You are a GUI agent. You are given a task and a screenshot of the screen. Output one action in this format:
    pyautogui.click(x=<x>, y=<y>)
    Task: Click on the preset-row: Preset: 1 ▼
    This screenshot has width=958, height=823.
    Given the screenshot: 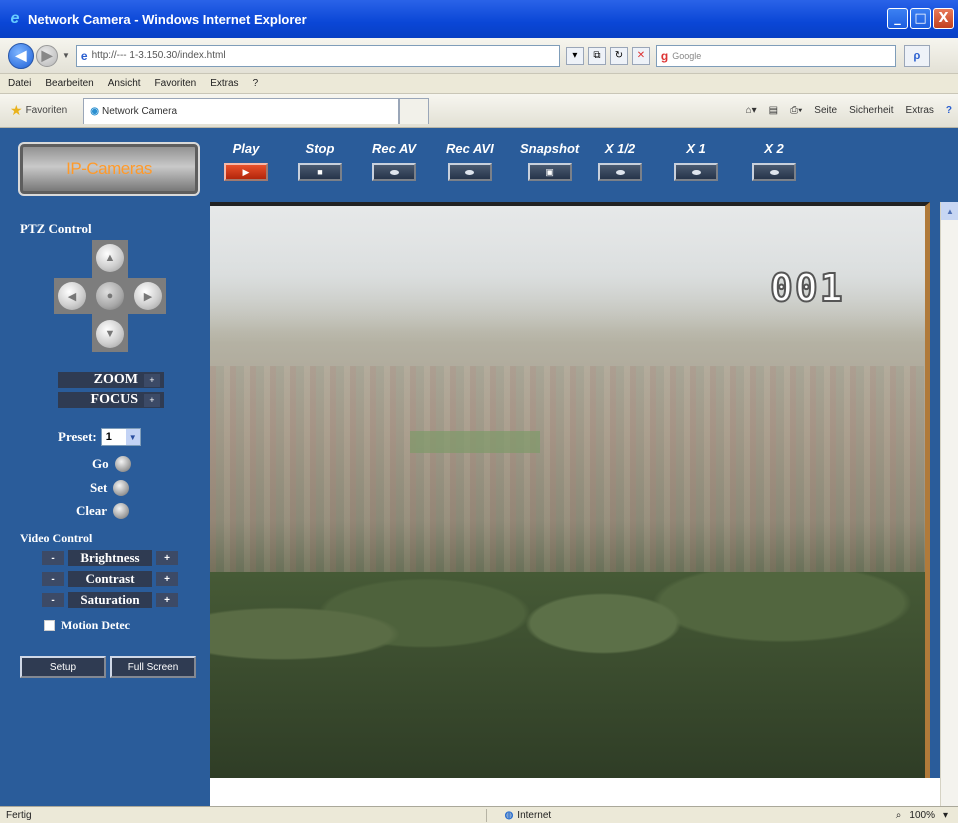 What is the action you would take?
    pyautogui.click(x=99, y=437)
    